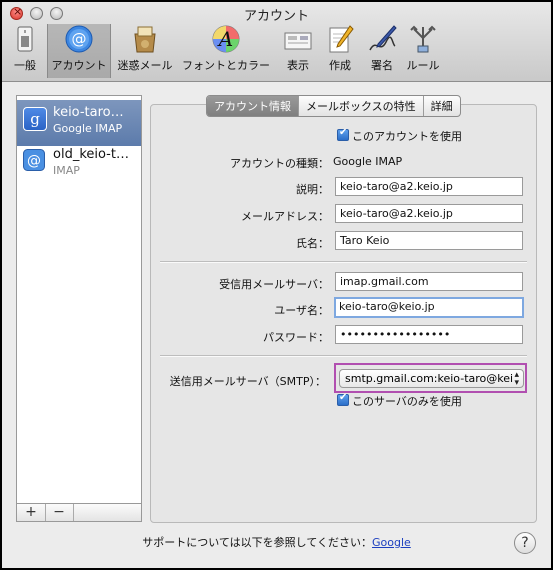 Image resolution: width=553 pixels, height=570 pixels. What do you see at coordinates (340, 39) in the screenshot?
I see `composing-icon` at bounding box center [340, 39].